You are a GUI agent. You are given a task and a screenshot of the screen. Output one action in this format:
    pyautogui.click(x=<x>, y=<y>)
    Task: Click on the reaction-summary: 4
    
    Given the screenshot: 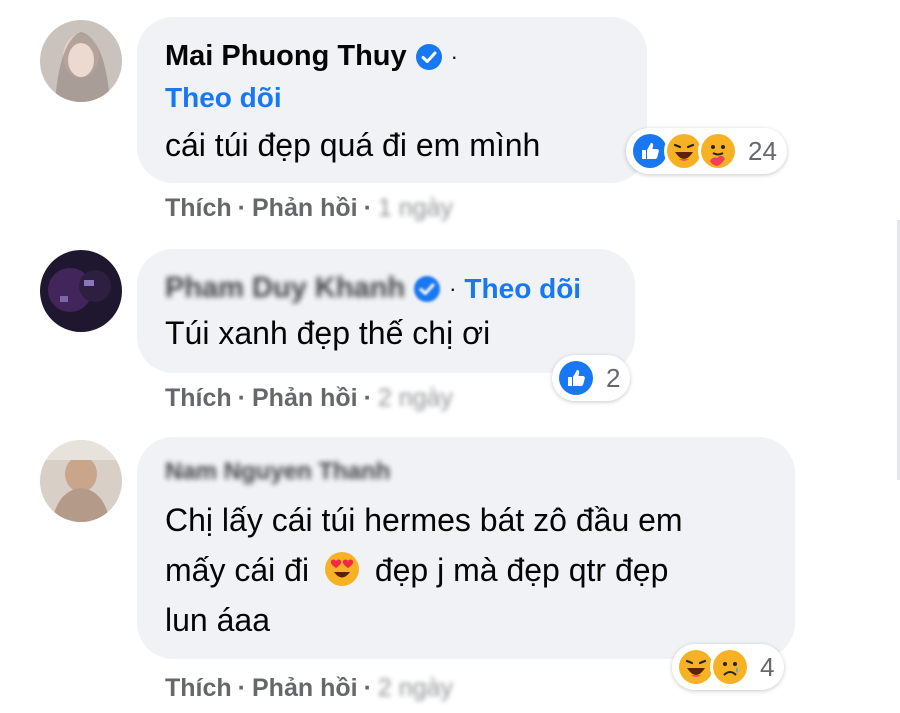 What is the action you would take?
    pyautogui.click(x=728, y=667)
    